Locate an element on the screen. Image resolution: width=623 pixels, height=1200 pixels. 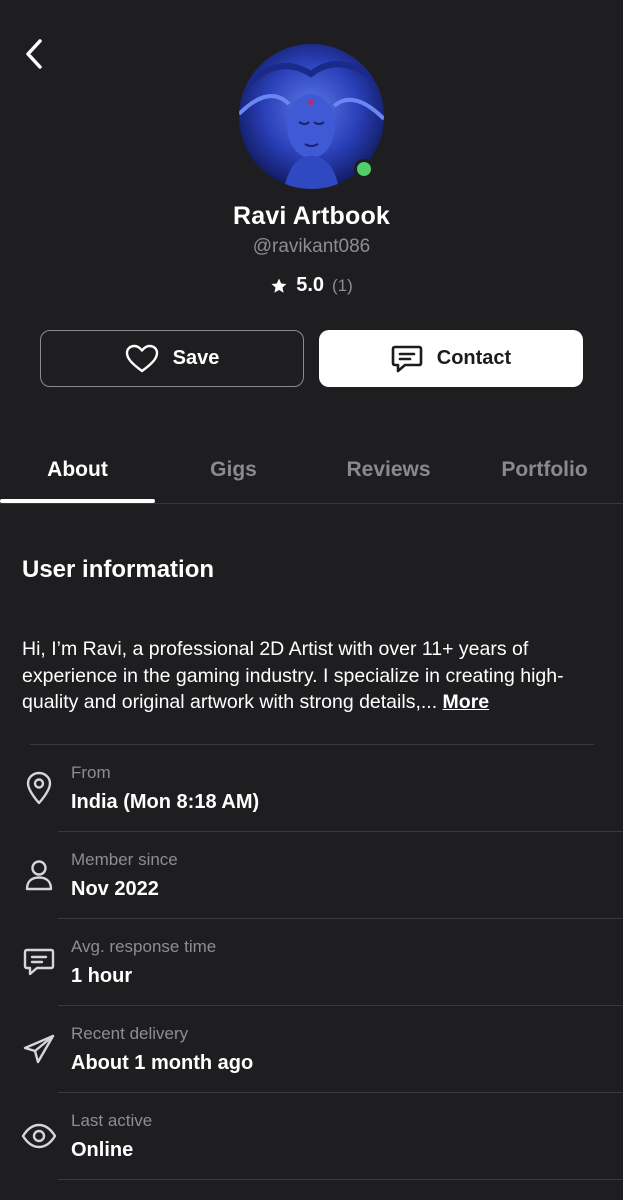
avatar-container is located at coordinates (311, 116).